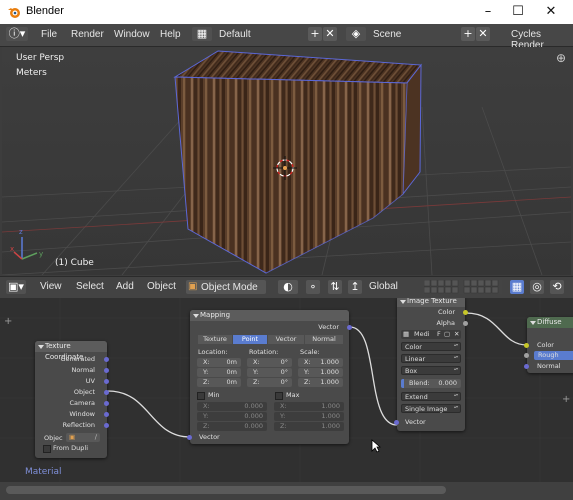 This screenshot has width=573, height=500. I want to click on min-x-field: X: 0.000, so click(232, 406).